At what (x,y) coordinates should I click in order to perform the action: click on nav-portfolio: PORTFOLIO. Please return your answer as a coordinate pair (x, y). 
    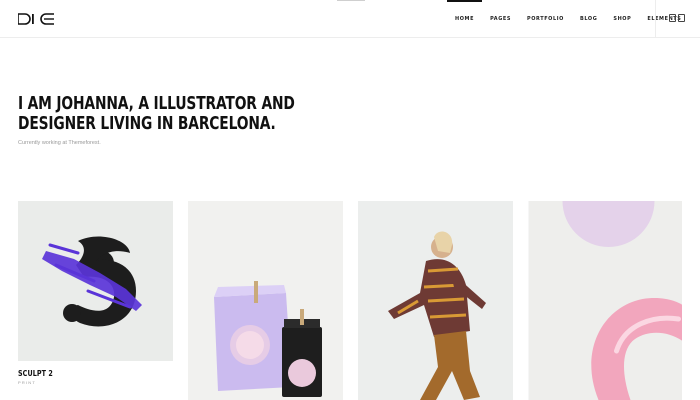
    Looking at the image, I should click on (545, 19).